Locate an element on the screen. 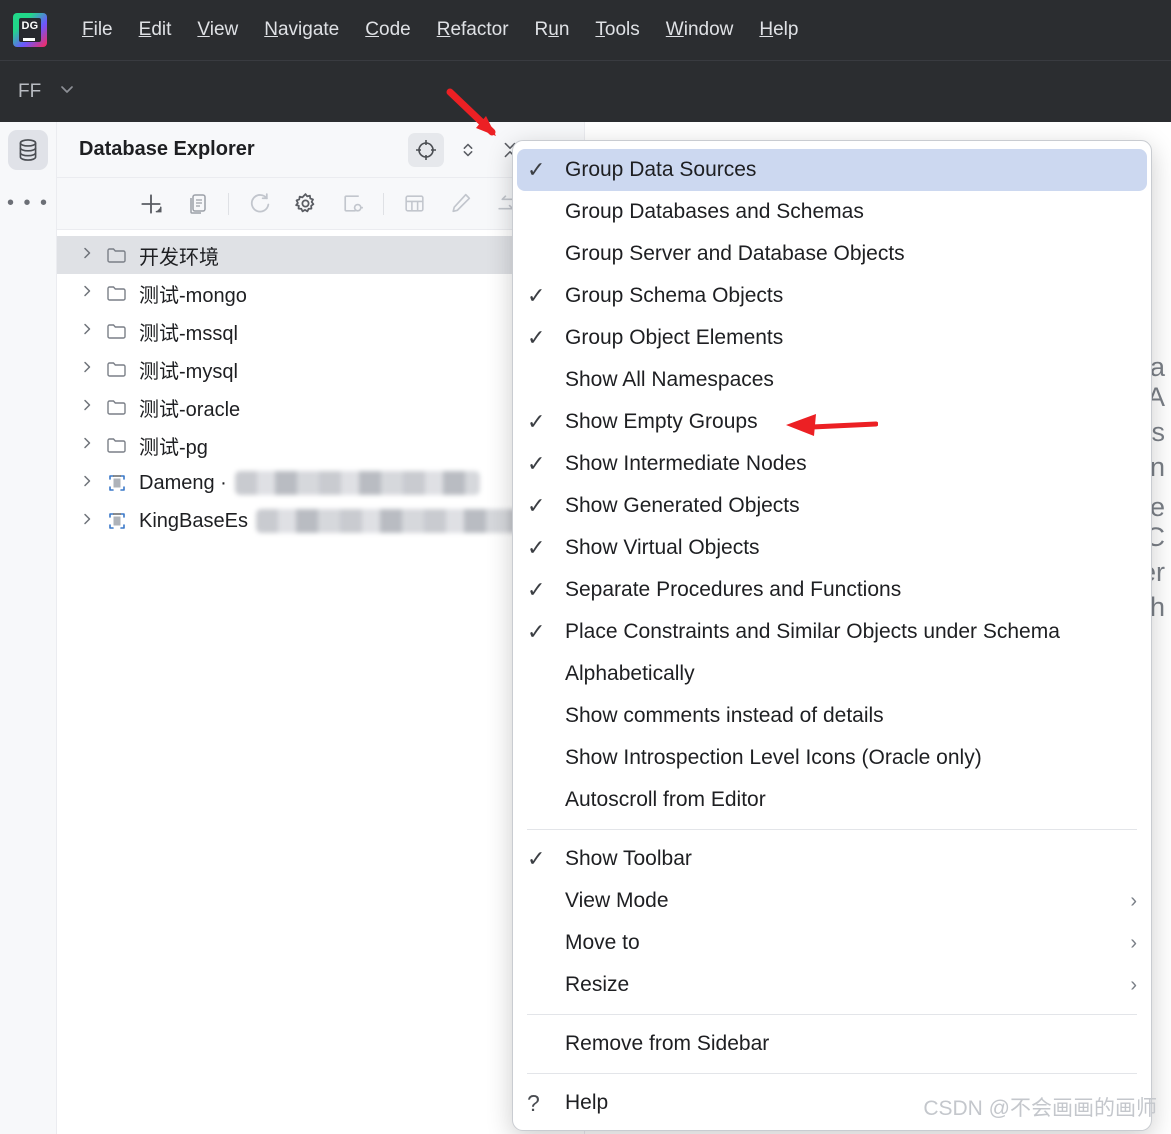  menu-option-show-generated-objects: ✓ Show Generated Objects is located at coordinates (832, 506).